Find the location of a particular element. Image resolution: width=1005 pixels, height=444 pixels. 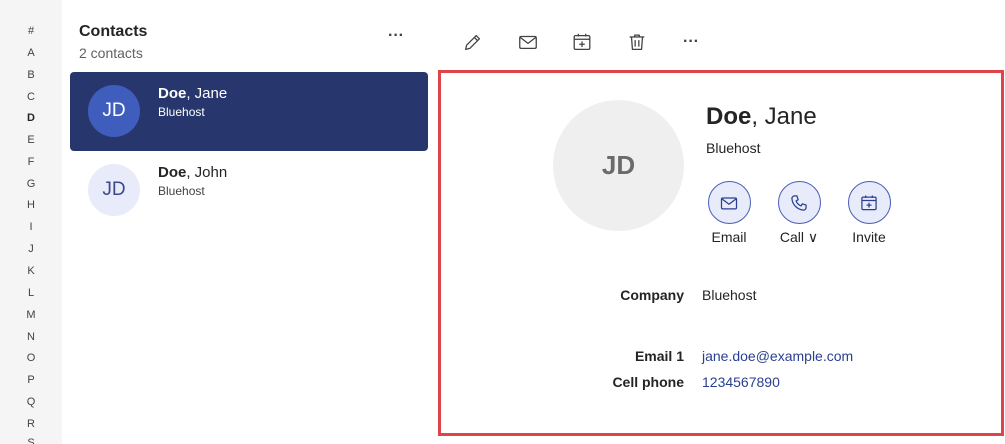

alpha-index-p: P is located at coordinates (31, 380).